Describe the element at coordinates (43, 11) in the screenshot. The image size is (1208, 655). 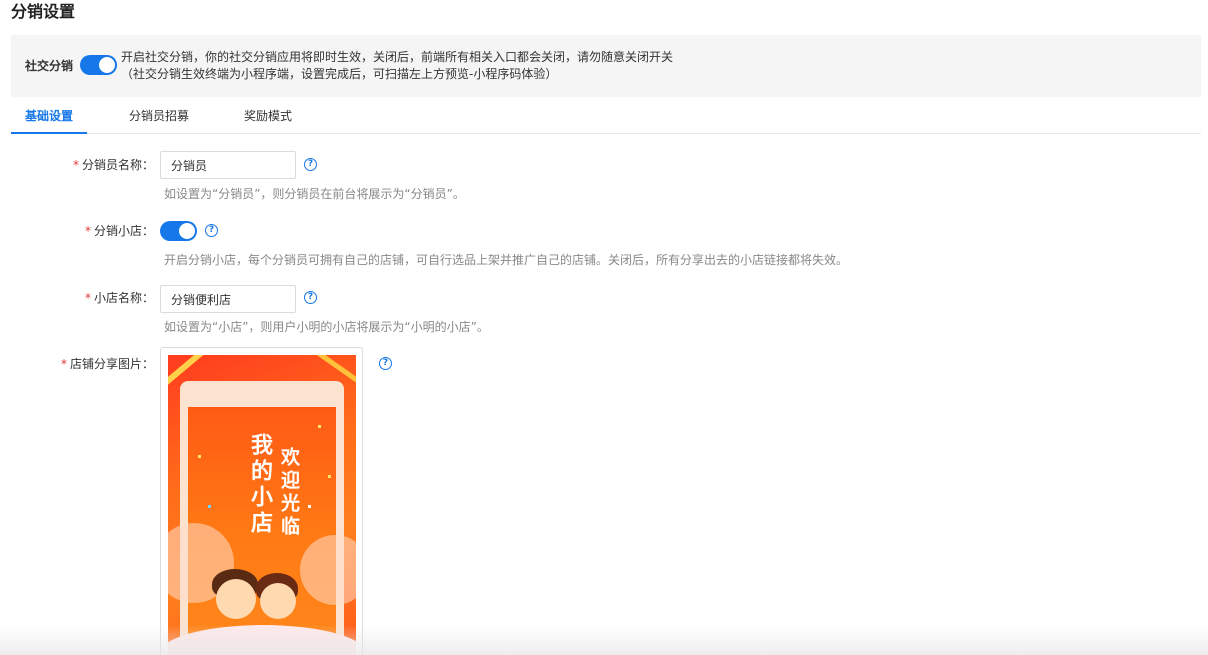
I see `page-title: 分销设置` at that location.